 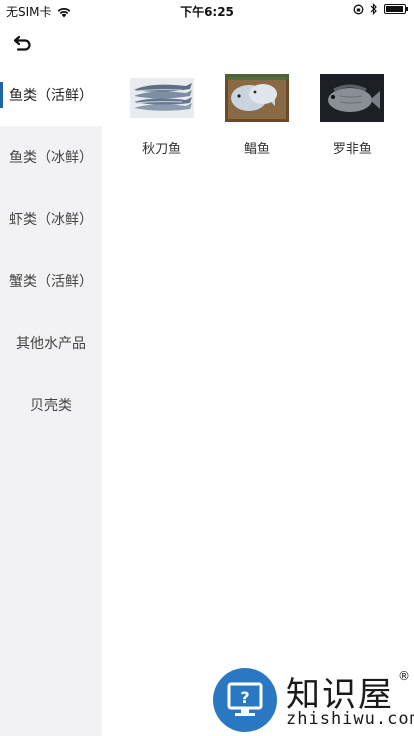 What do you see at coordinates (162, 149) in the screenshot?
I see `product-name: 秋刀鱼` at bounding box center [162, 149].